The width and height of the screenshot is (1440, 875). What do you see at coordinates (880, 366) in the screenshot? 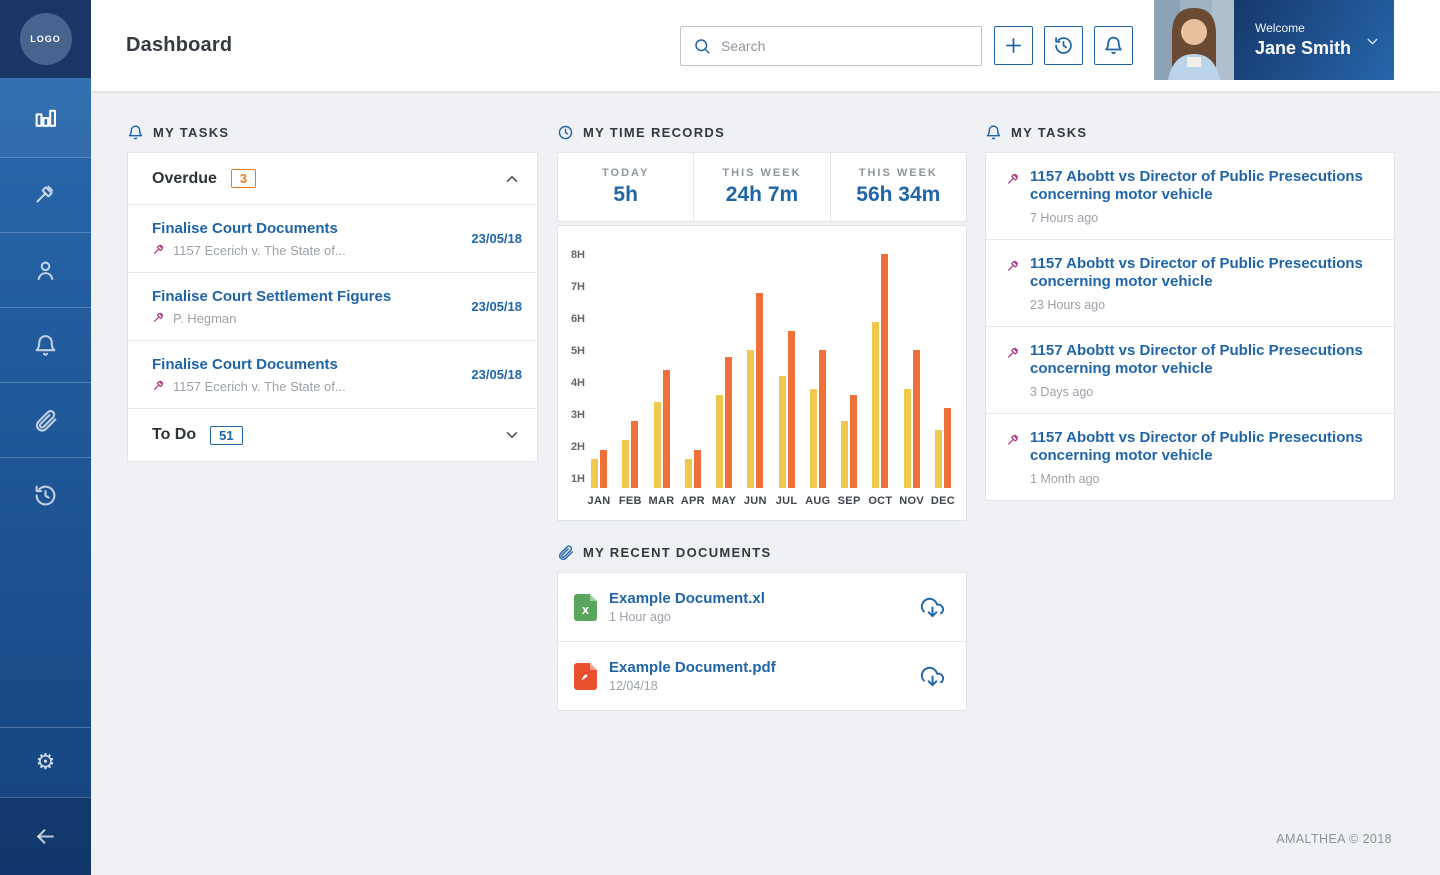
I see `bar-group-oct: OCT` at bounding box center [880, 366].